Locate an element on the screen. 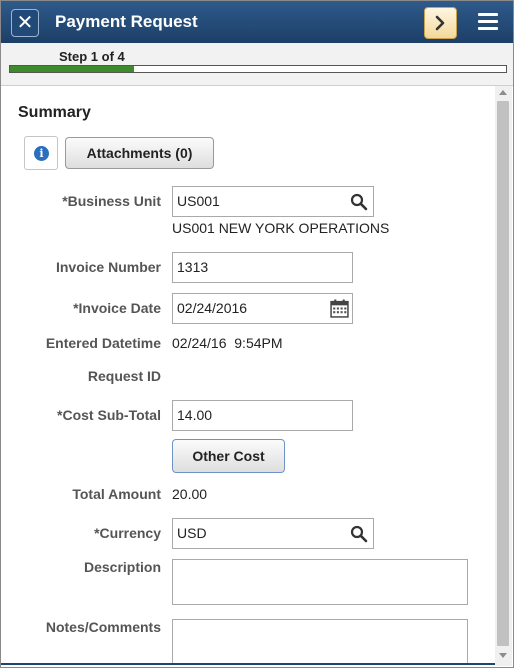  invoice-date-value: 02/24/2016 is located at coordinates (212, 308).